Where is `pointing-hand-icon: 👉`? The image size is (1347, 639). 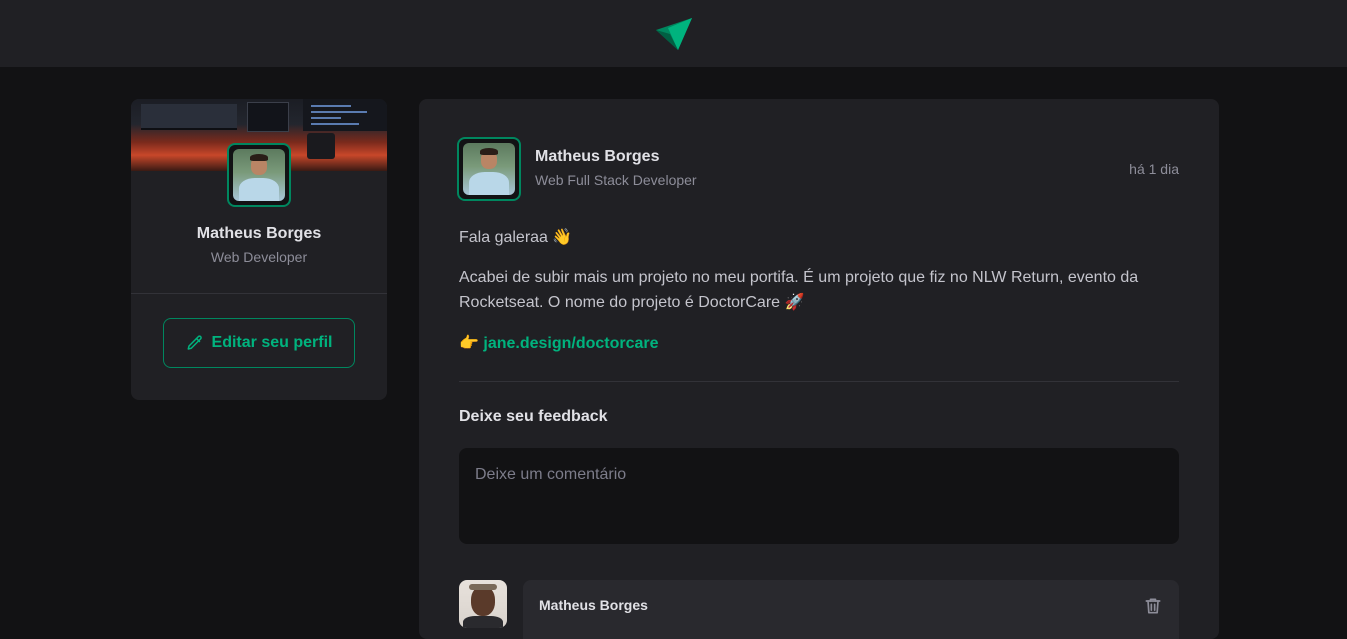 pointing-hand-icon: 👉 is located at coordinates (469, 343).